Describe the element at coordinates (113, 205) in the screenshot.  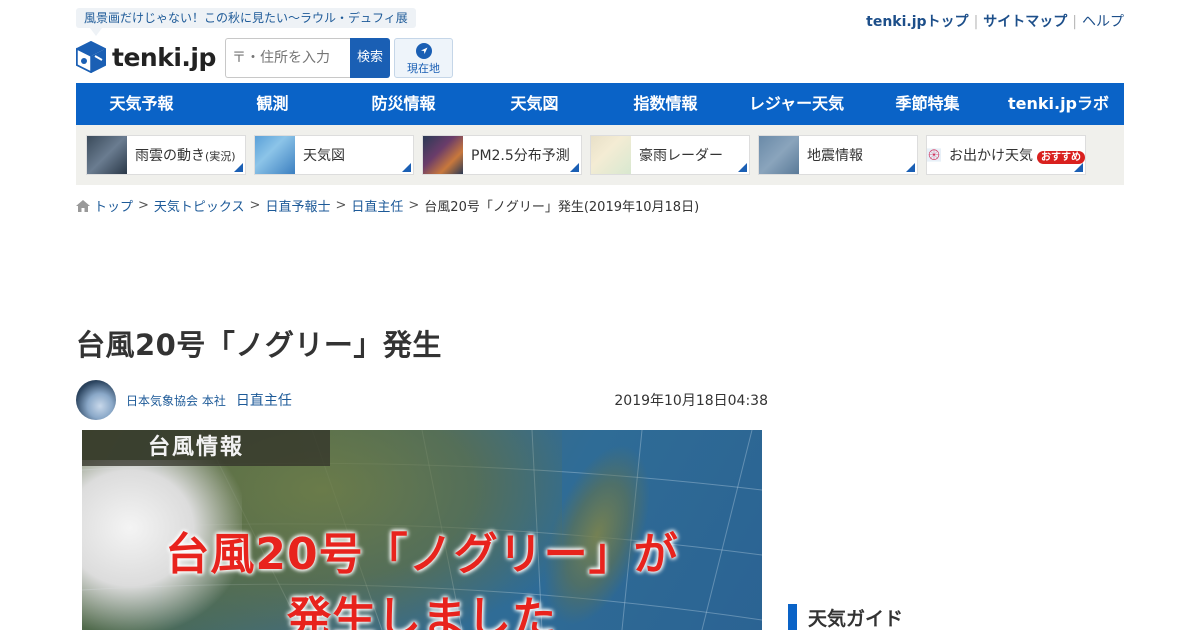
I see `breadcrumb-top: トップ` at that location.